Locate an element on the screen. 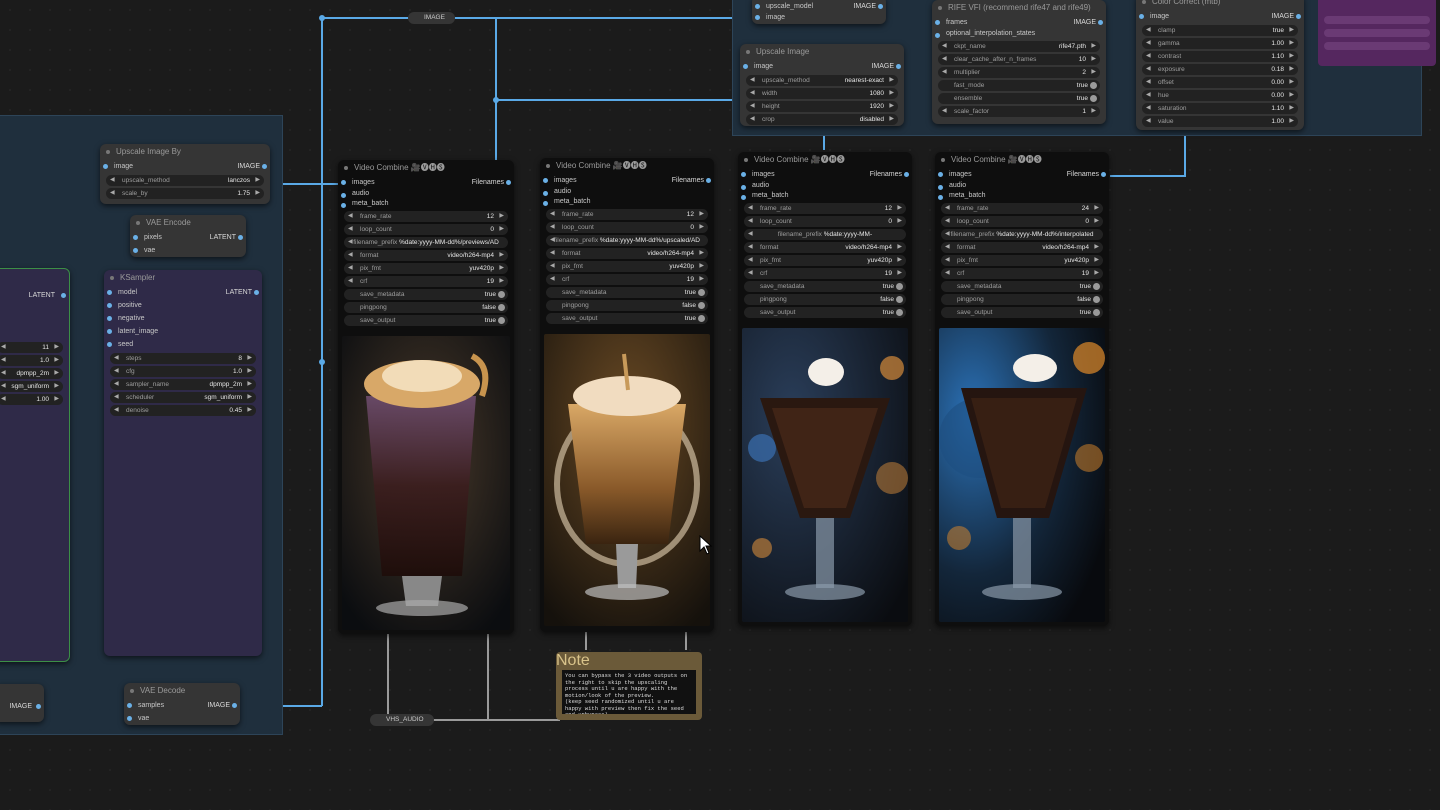 The width and height of the screenshot is (1440, 810). node-io-row: samples IMAGE is located at coordinates (182, 705).